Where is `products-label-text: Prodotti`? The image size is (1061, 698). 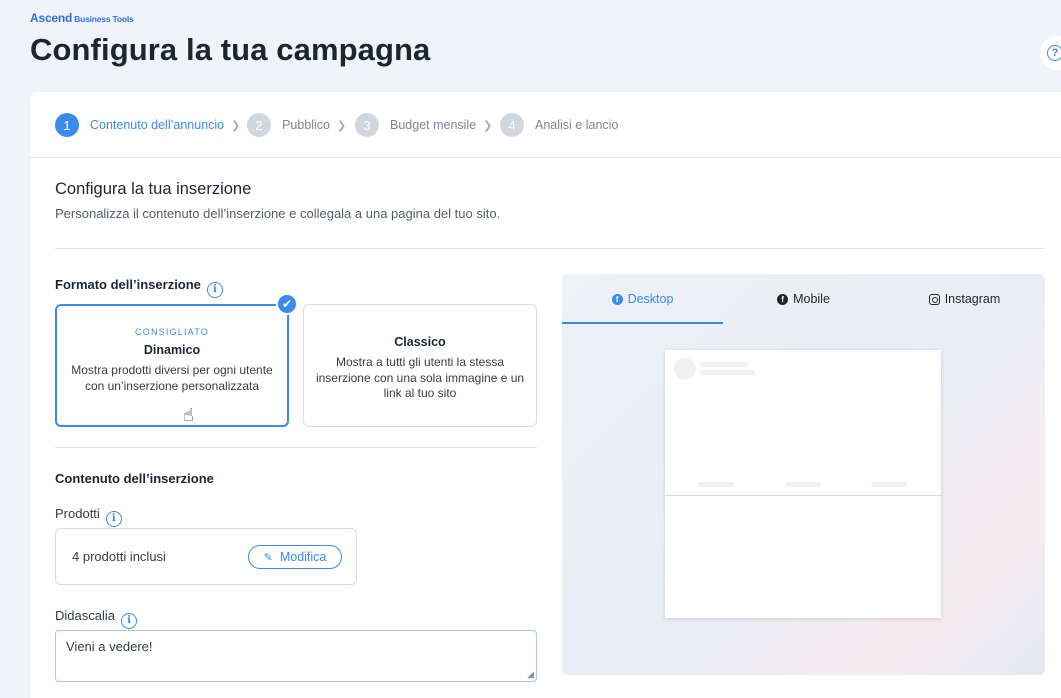 products-label-text: Prodotti is located at coordinates (77, 513).